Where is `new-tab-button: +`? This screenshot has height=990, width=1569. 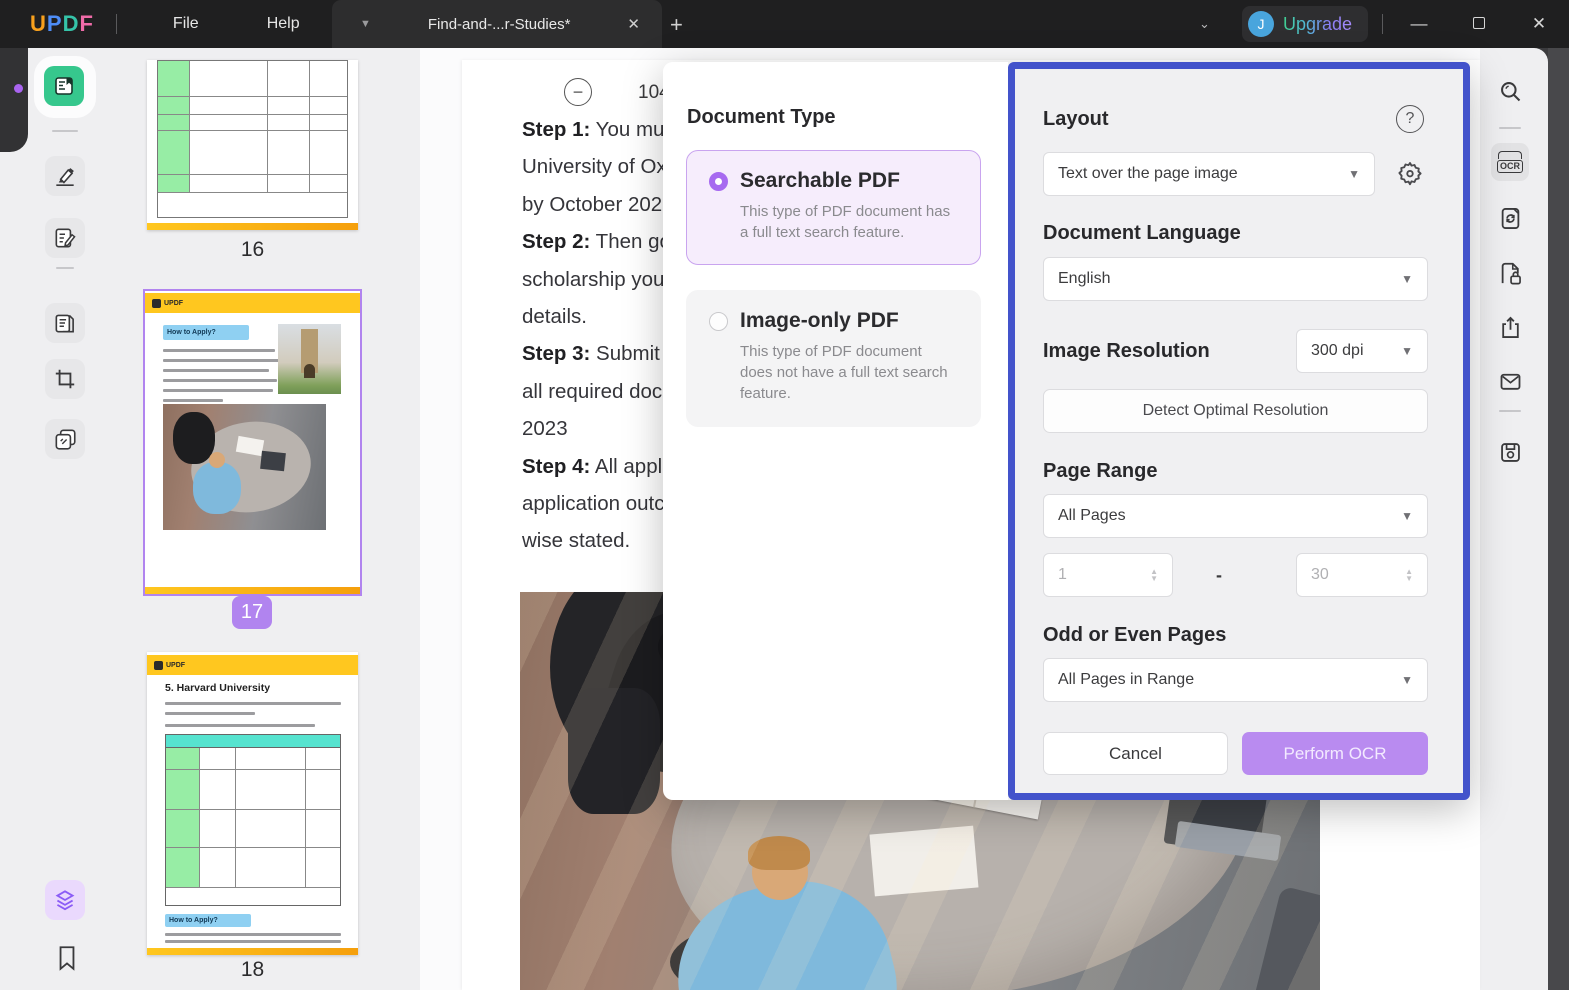
new-tab-button: + is located at coordinates (676, 25).